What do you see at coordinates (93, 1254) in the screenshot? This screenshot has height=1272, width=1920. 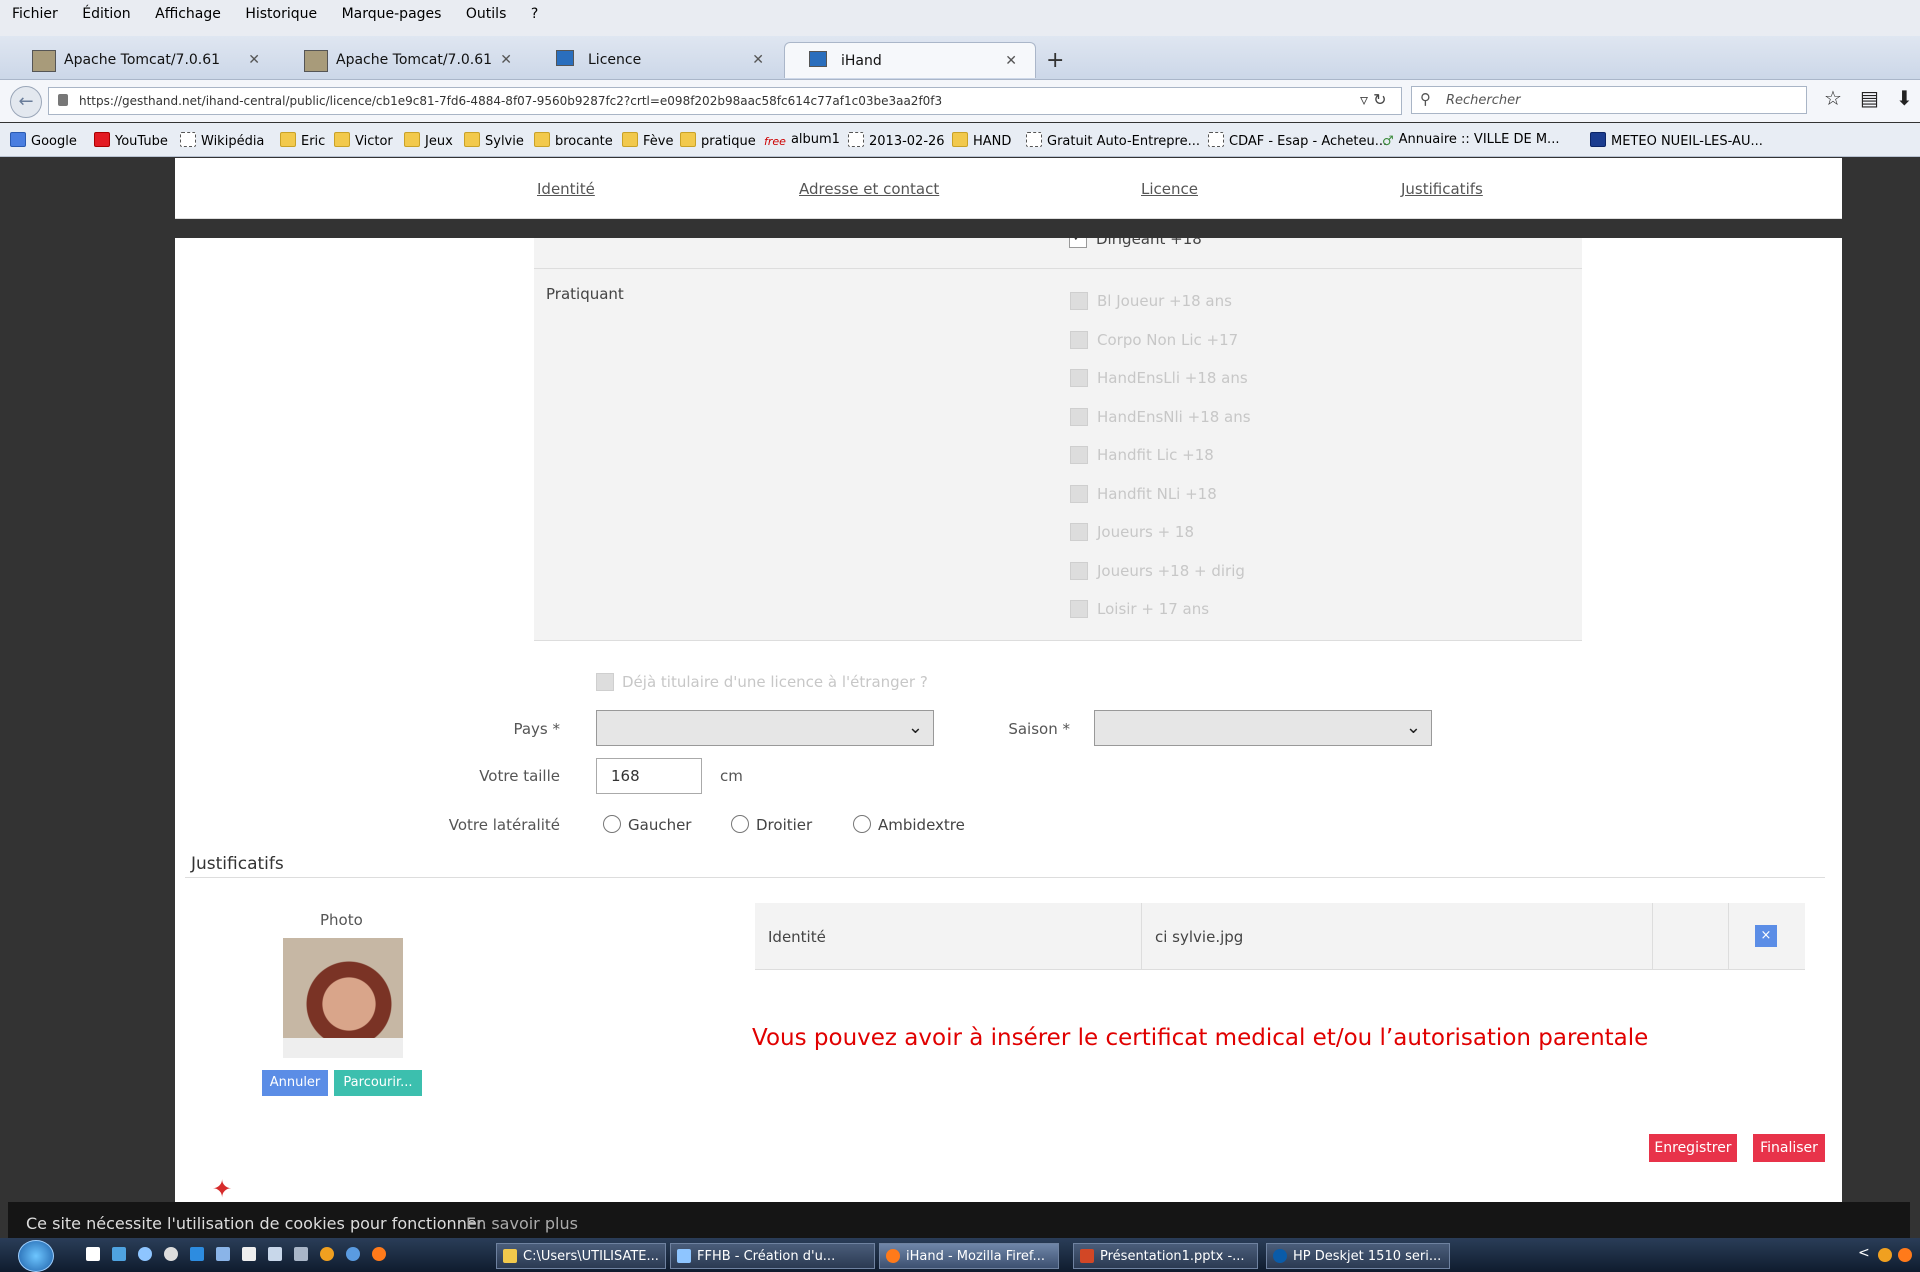 I see `show-desktop-icon` at bounding box center [93, 1254].